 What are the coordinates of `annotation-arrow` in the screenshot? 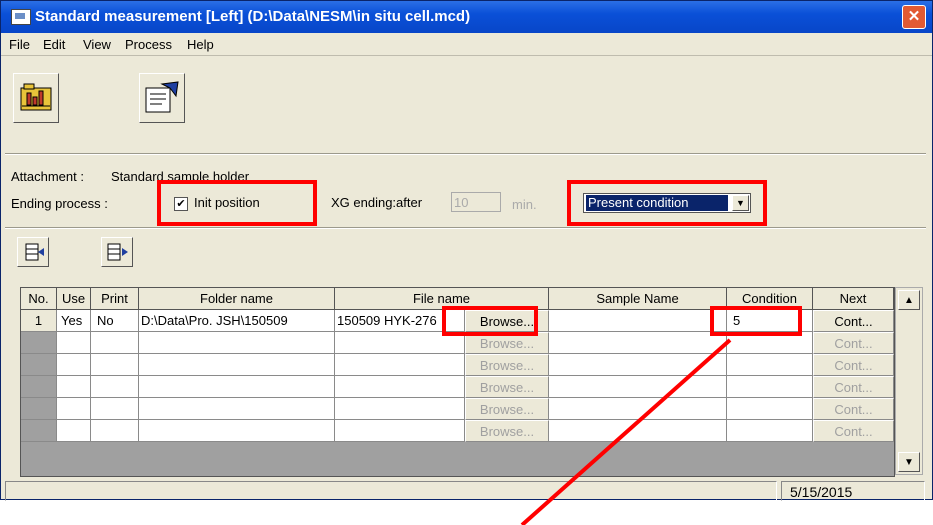 It's located at (626, 431).